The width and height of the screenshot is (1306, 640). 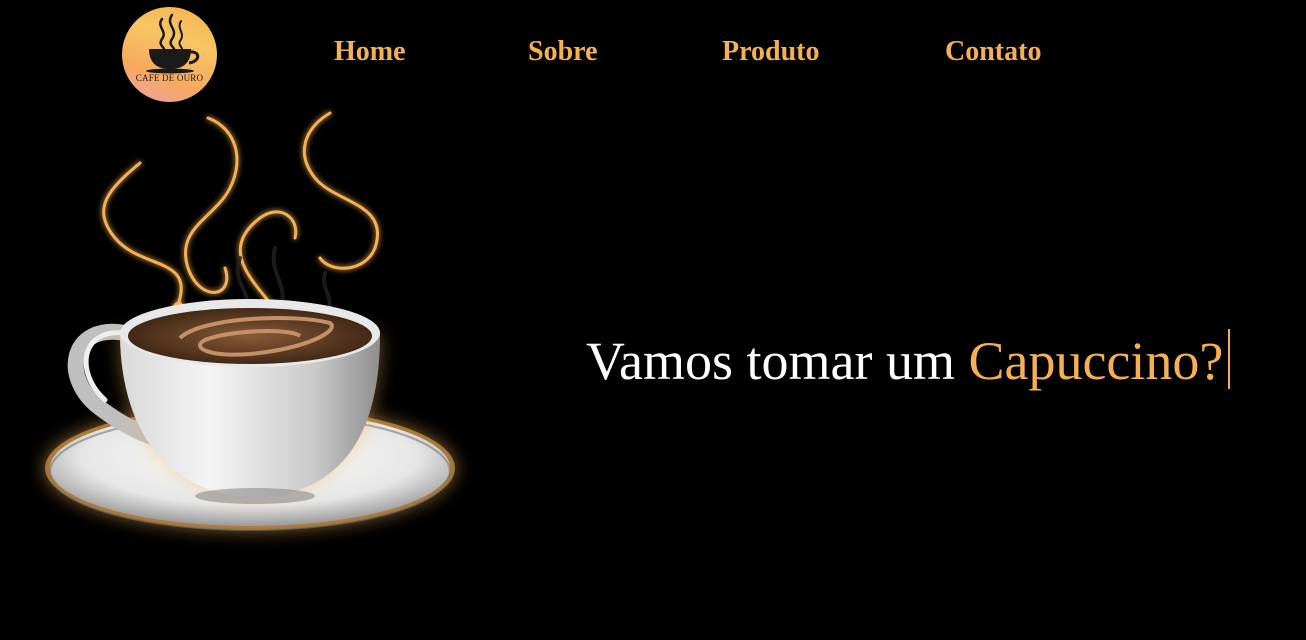 What do you see at coordinates (563, 52) in the screenshot?
I see `nav-sobre-link: Sobre` at bounding box center [563, 52].